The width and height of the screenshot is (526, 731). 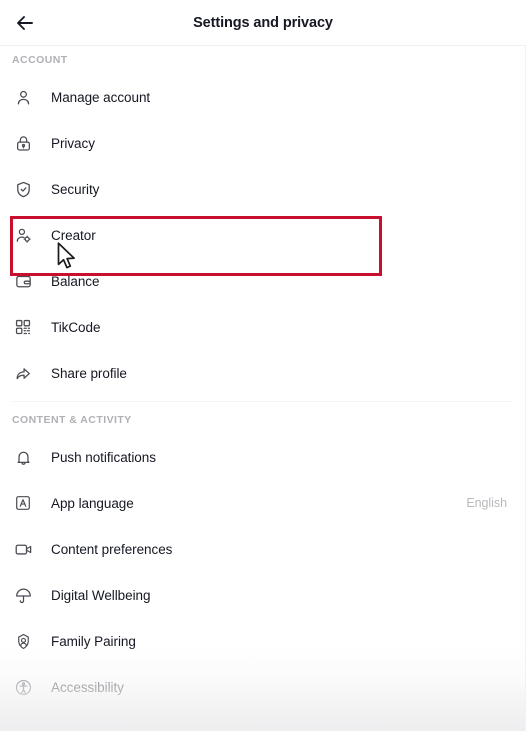 What do you see at coordinates (53, 728) in the screenshot?
I see `setting-row-label` at bounding box center [53, 728].